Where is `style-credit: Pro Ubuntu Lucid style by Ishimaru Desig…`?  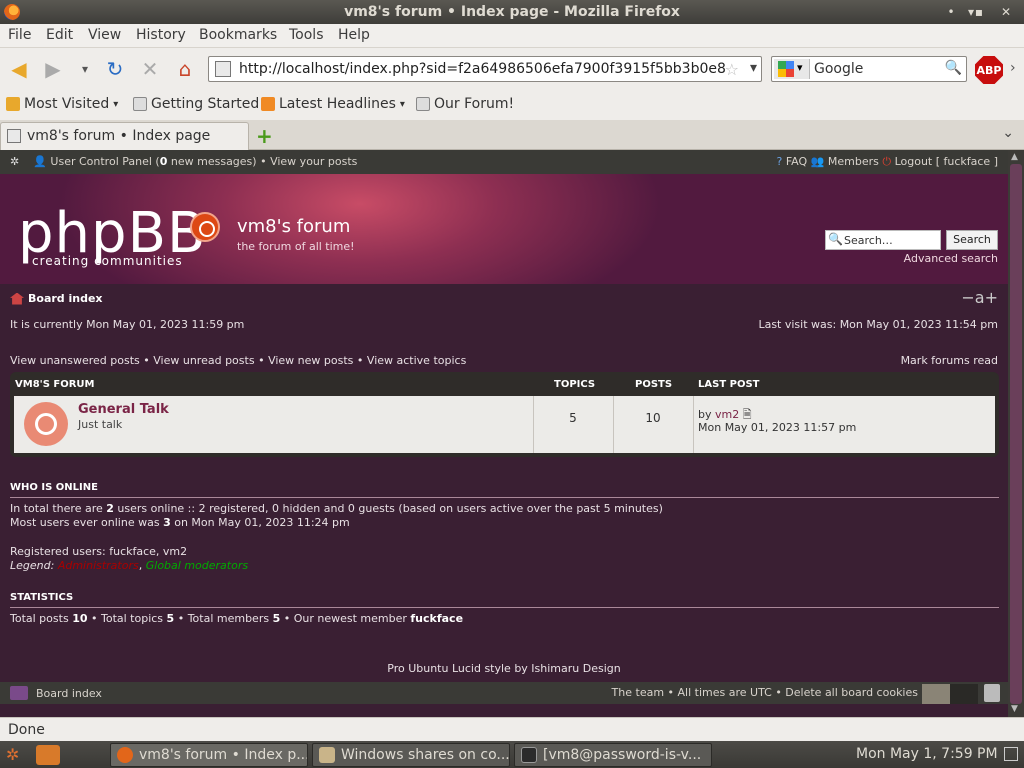
style-credit: Pro Ubuntu Lucid style by Ishimaru Desig… is located at coordinates (504, 668).